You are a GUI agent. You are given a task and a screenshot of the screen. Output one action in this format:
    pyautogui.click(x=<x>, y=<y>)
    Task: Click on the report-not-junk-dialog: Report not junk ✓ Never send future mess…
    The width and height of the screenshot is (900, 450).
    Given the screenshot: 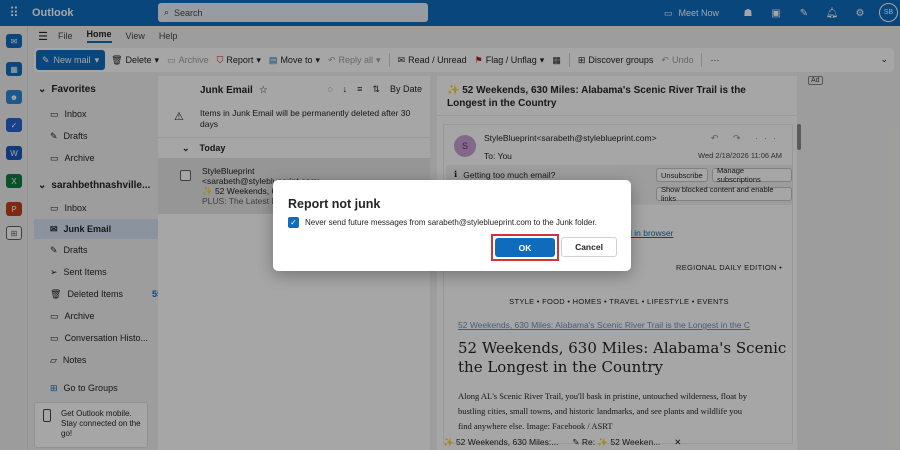 What is the action you would take?
    pyautogui.click(x=452, y=225)
    